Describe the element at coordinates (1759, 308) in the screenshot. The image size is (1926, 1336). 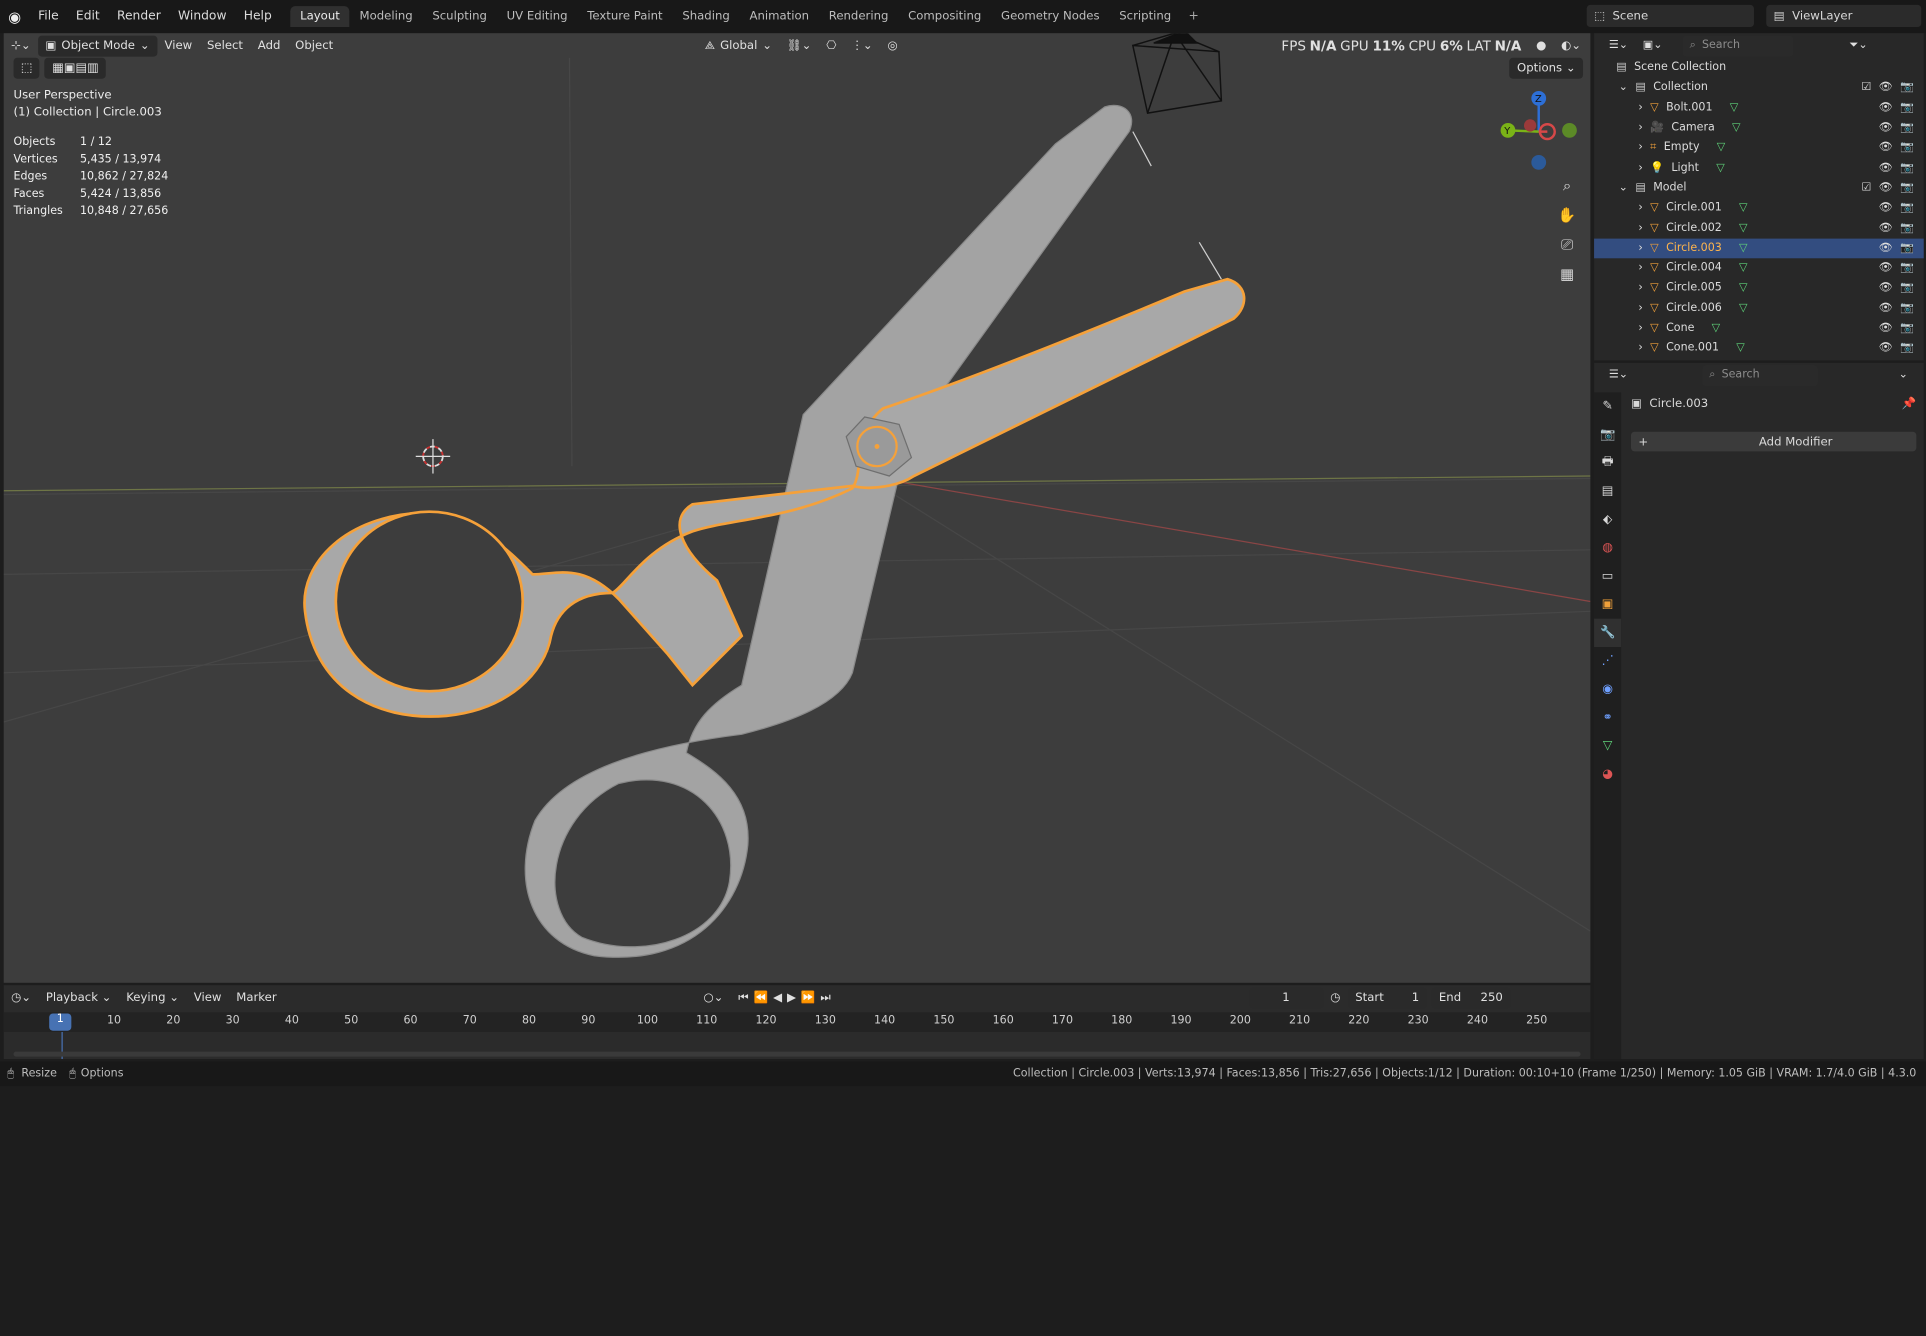
I see `outliner-item: › ▽ Circle.006 ▽ 👁 📷` at that location.